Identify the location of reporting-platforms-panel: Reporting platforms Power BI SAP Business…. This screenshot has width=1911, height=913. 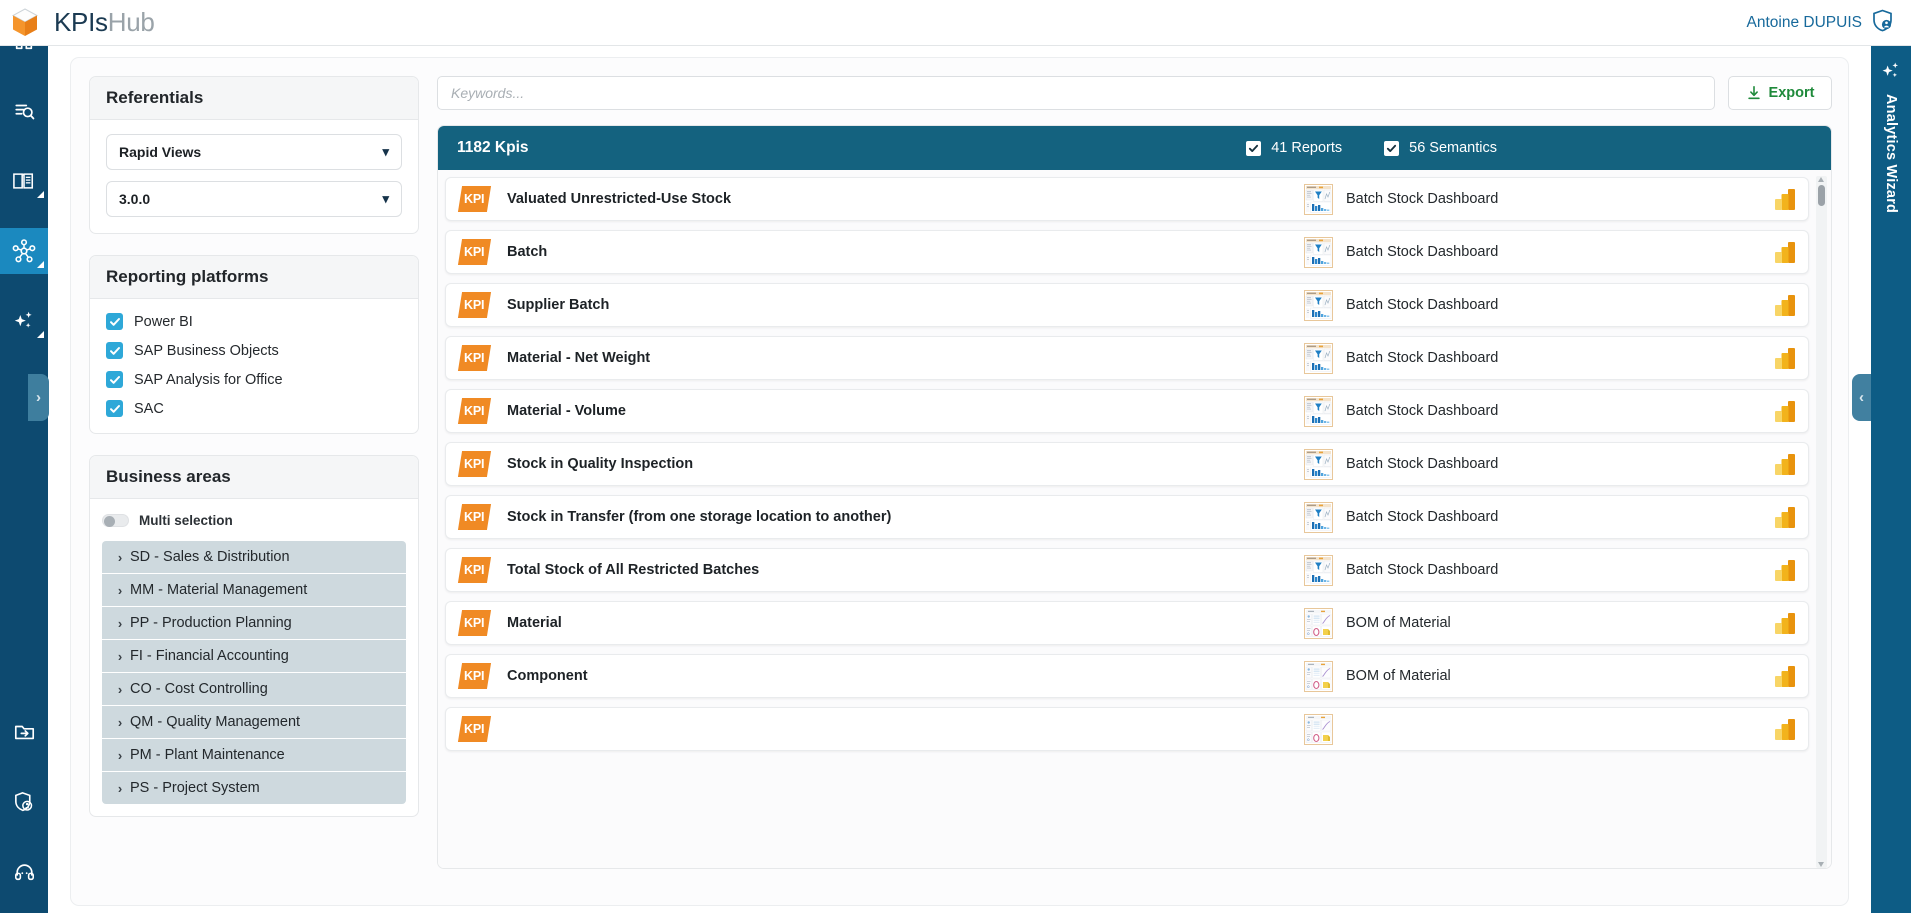
(254, 344).